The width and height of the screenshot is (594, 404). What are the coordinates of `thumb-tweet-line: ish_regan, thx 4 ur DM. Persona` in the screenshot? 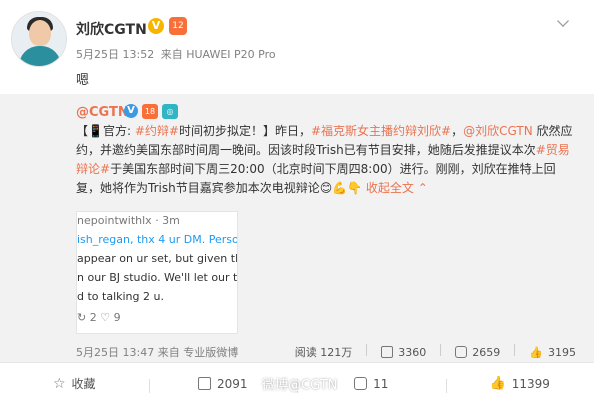 It's located at (157, 239).